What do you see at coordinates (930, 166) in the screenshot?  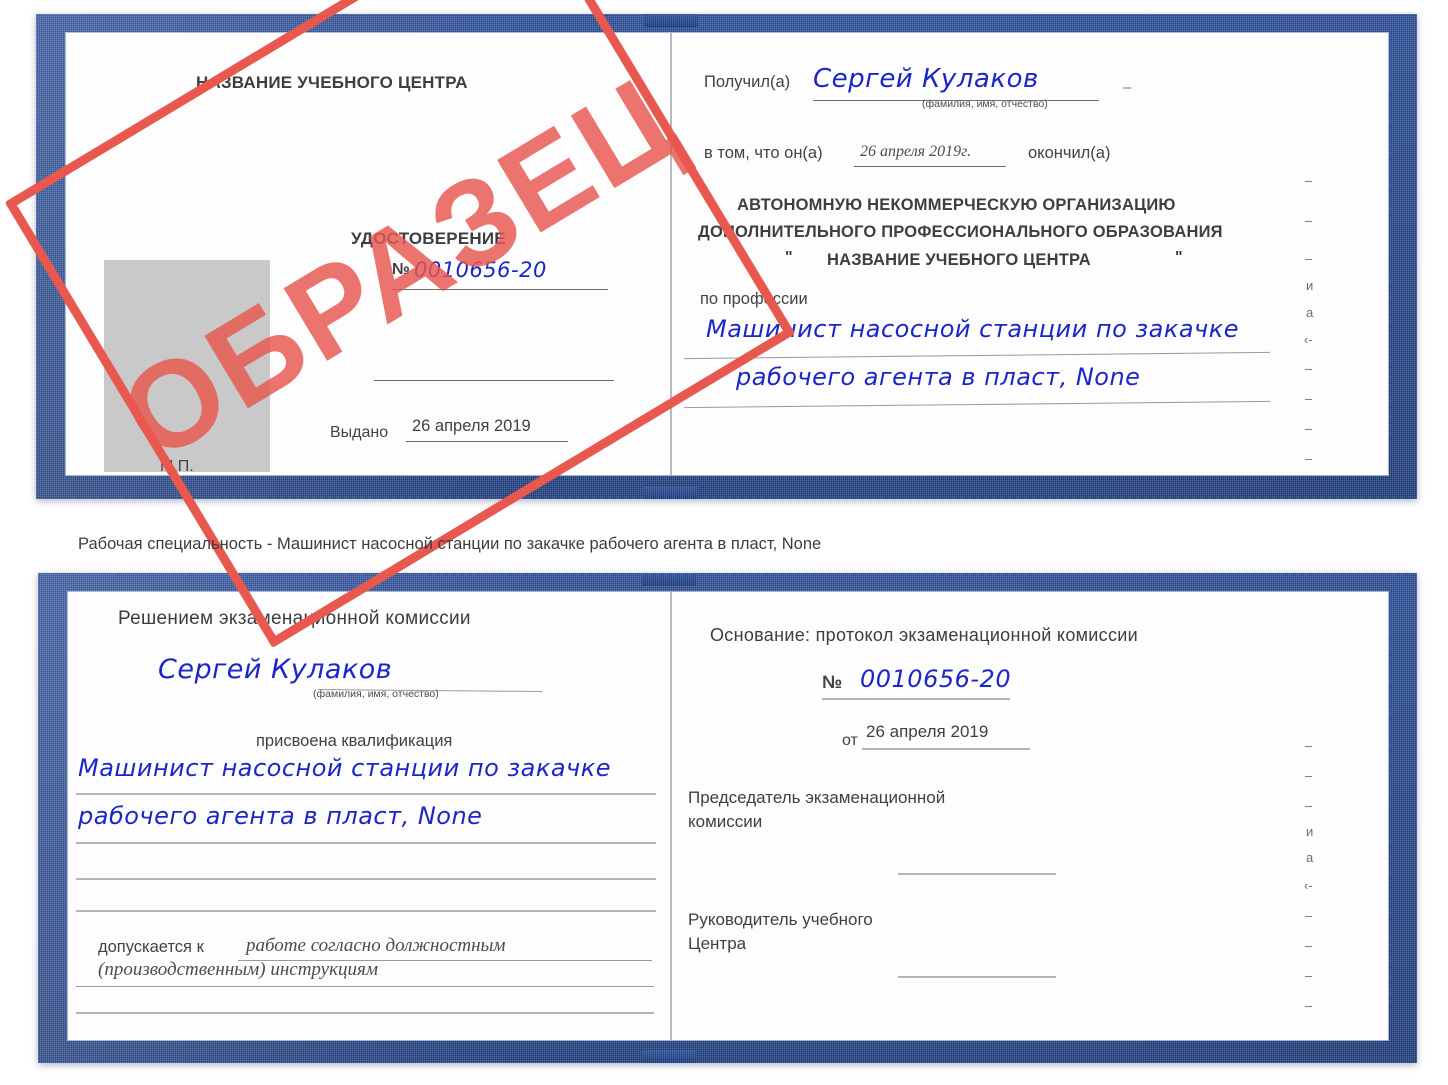 I see `completion-rule` at bounding box center [930, 166].